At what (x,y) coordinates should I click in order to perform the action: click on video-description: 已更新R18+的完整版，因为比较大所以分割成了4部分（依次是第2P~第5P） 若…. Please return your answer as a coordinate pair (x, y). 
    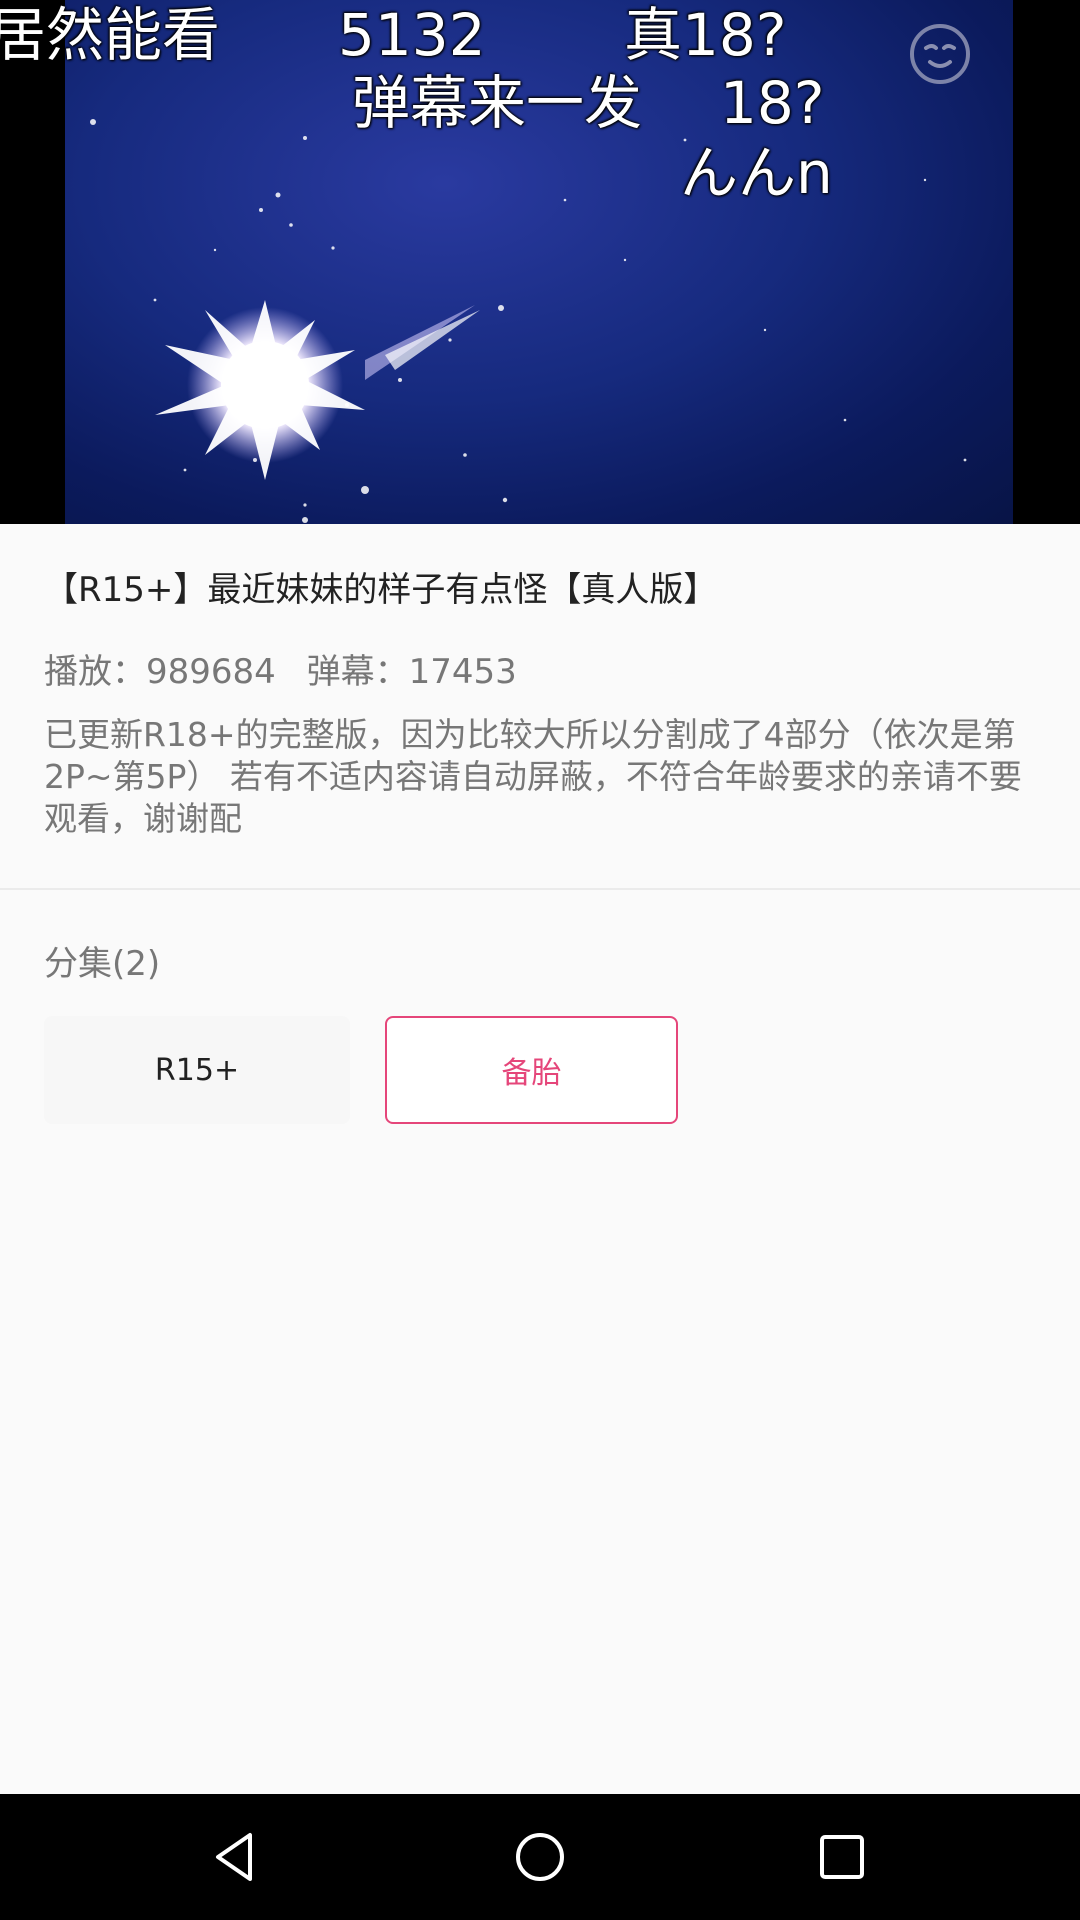
    Looking at the image, I should click on (533, 776).